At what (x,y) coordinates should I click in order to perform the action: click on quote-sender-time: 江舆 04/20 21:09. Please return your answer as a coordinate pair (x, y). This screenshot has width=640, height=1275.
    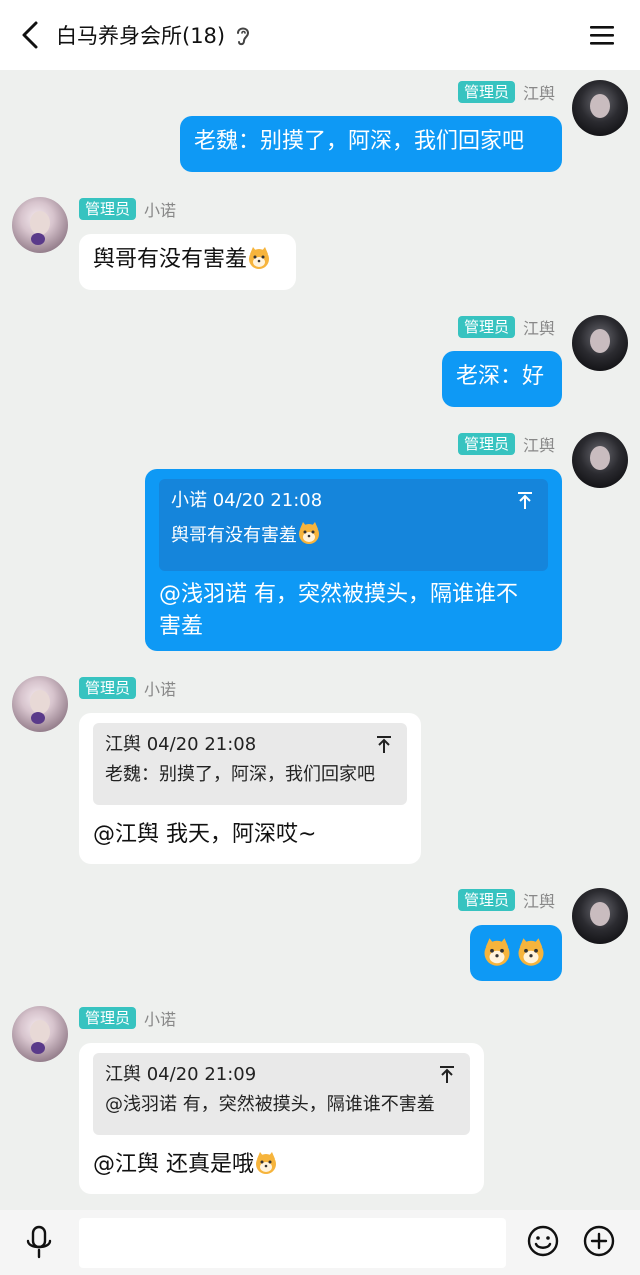
    Looking at the image, I should click on (181, 1074).